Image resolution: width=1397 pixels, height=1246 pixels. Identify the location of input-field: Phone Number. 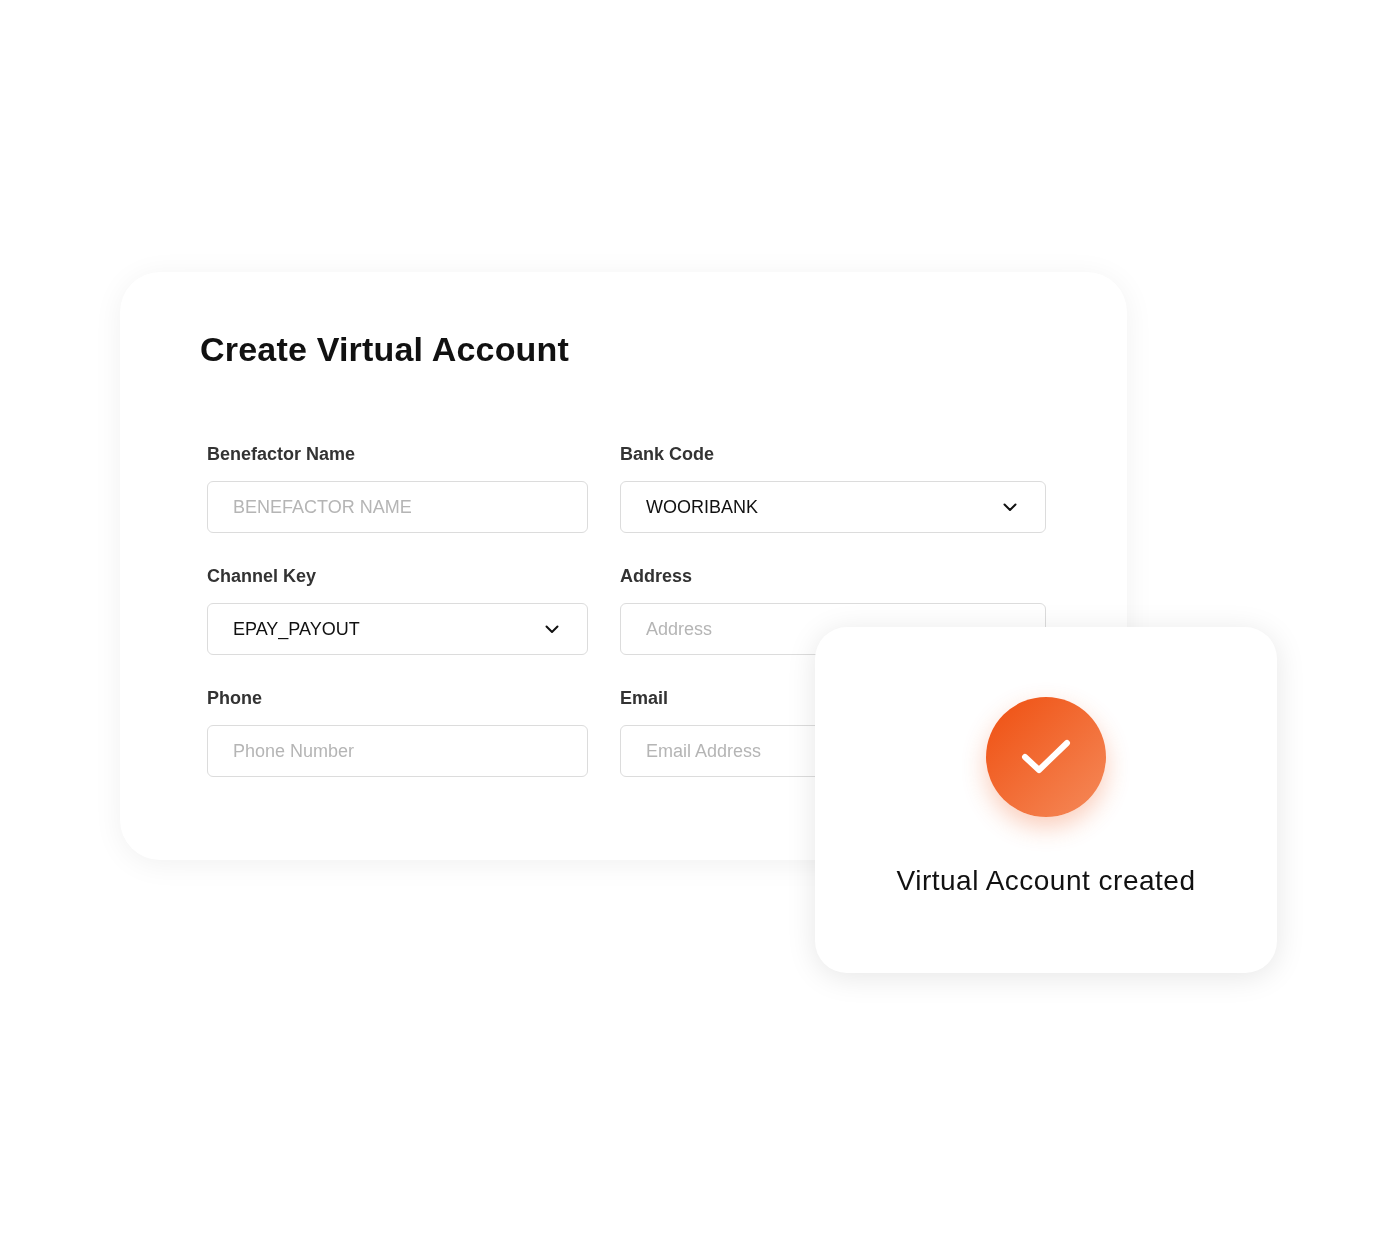
(397, 751).